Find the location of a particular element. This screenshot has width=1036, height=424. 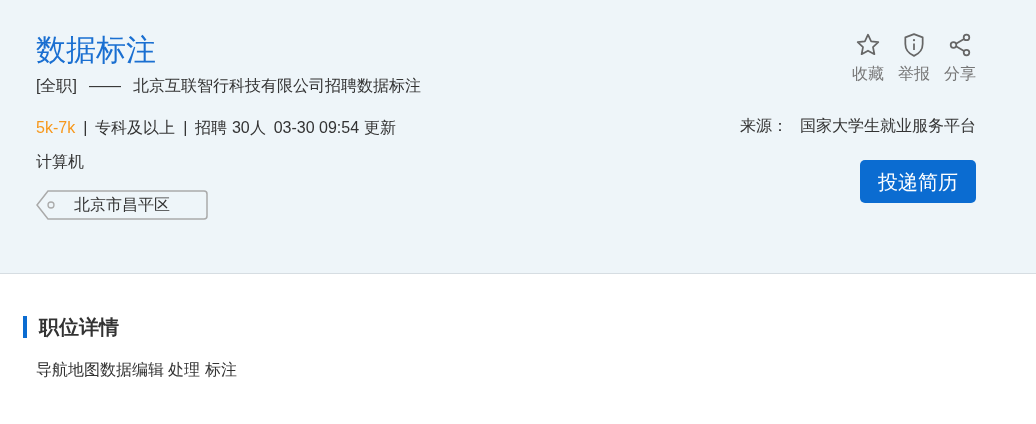

action-button: 分享 is located at coordinates (960, 59).